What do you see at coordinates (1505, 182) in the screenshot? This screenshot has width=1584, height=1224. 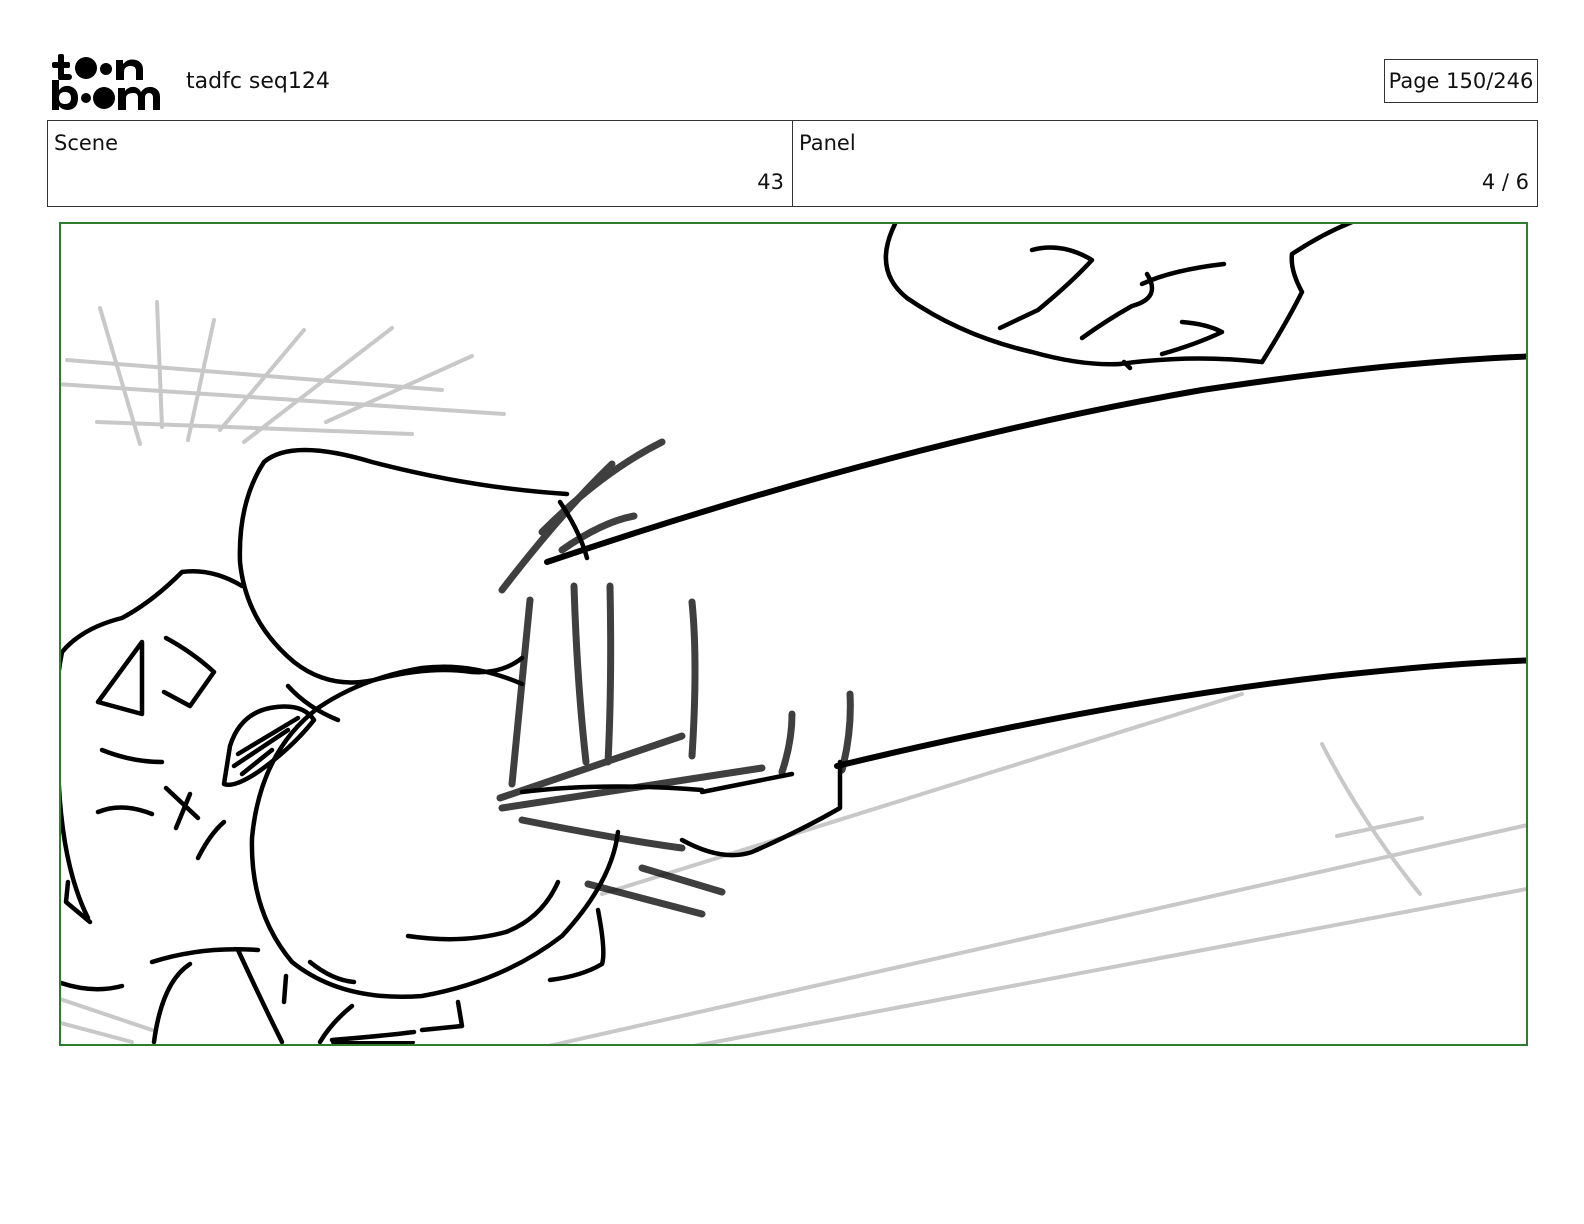 I see `panel-value: 4 / 6` at bounding box center [1505, 182].